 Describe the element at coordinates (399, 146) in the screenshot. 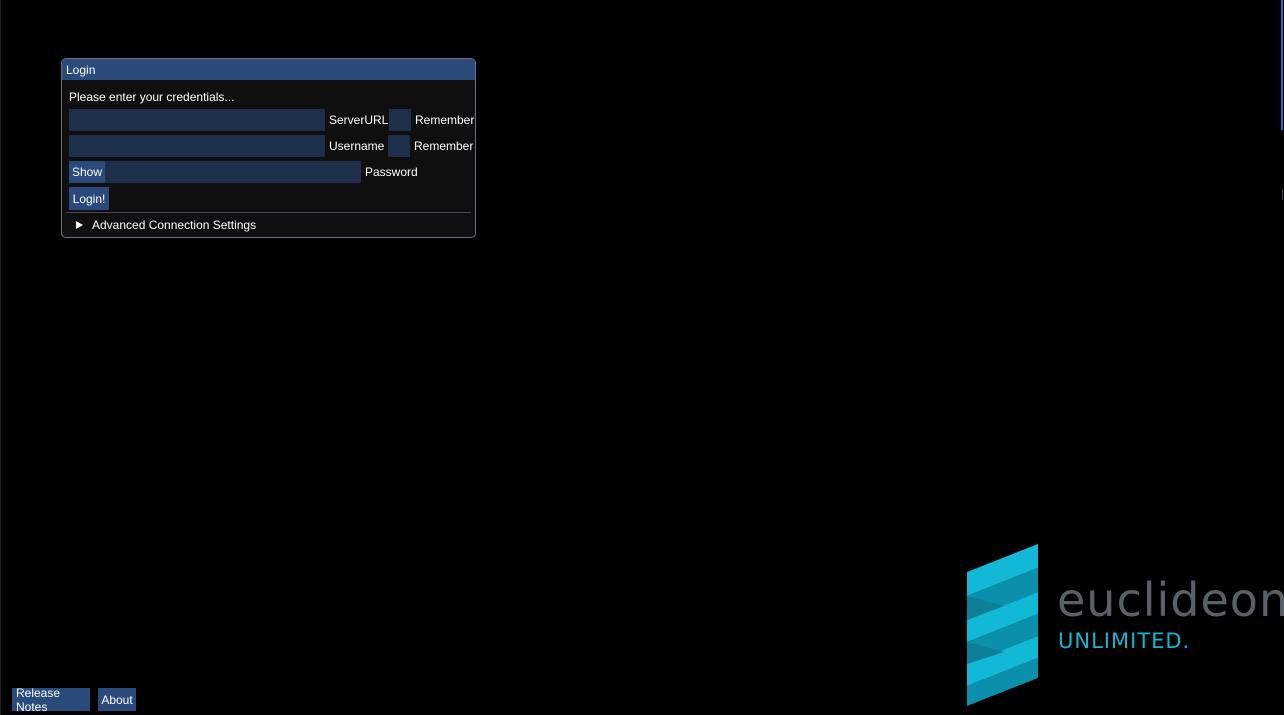

I see `remember-username-checkbox` at that location.